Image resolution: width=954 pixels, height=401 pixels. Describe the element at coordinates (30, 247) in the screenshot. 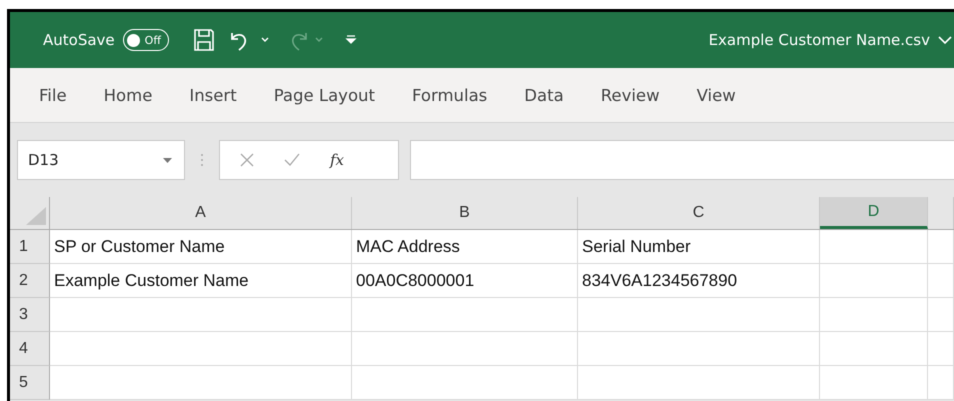

I see `row-header: 1` at that location.